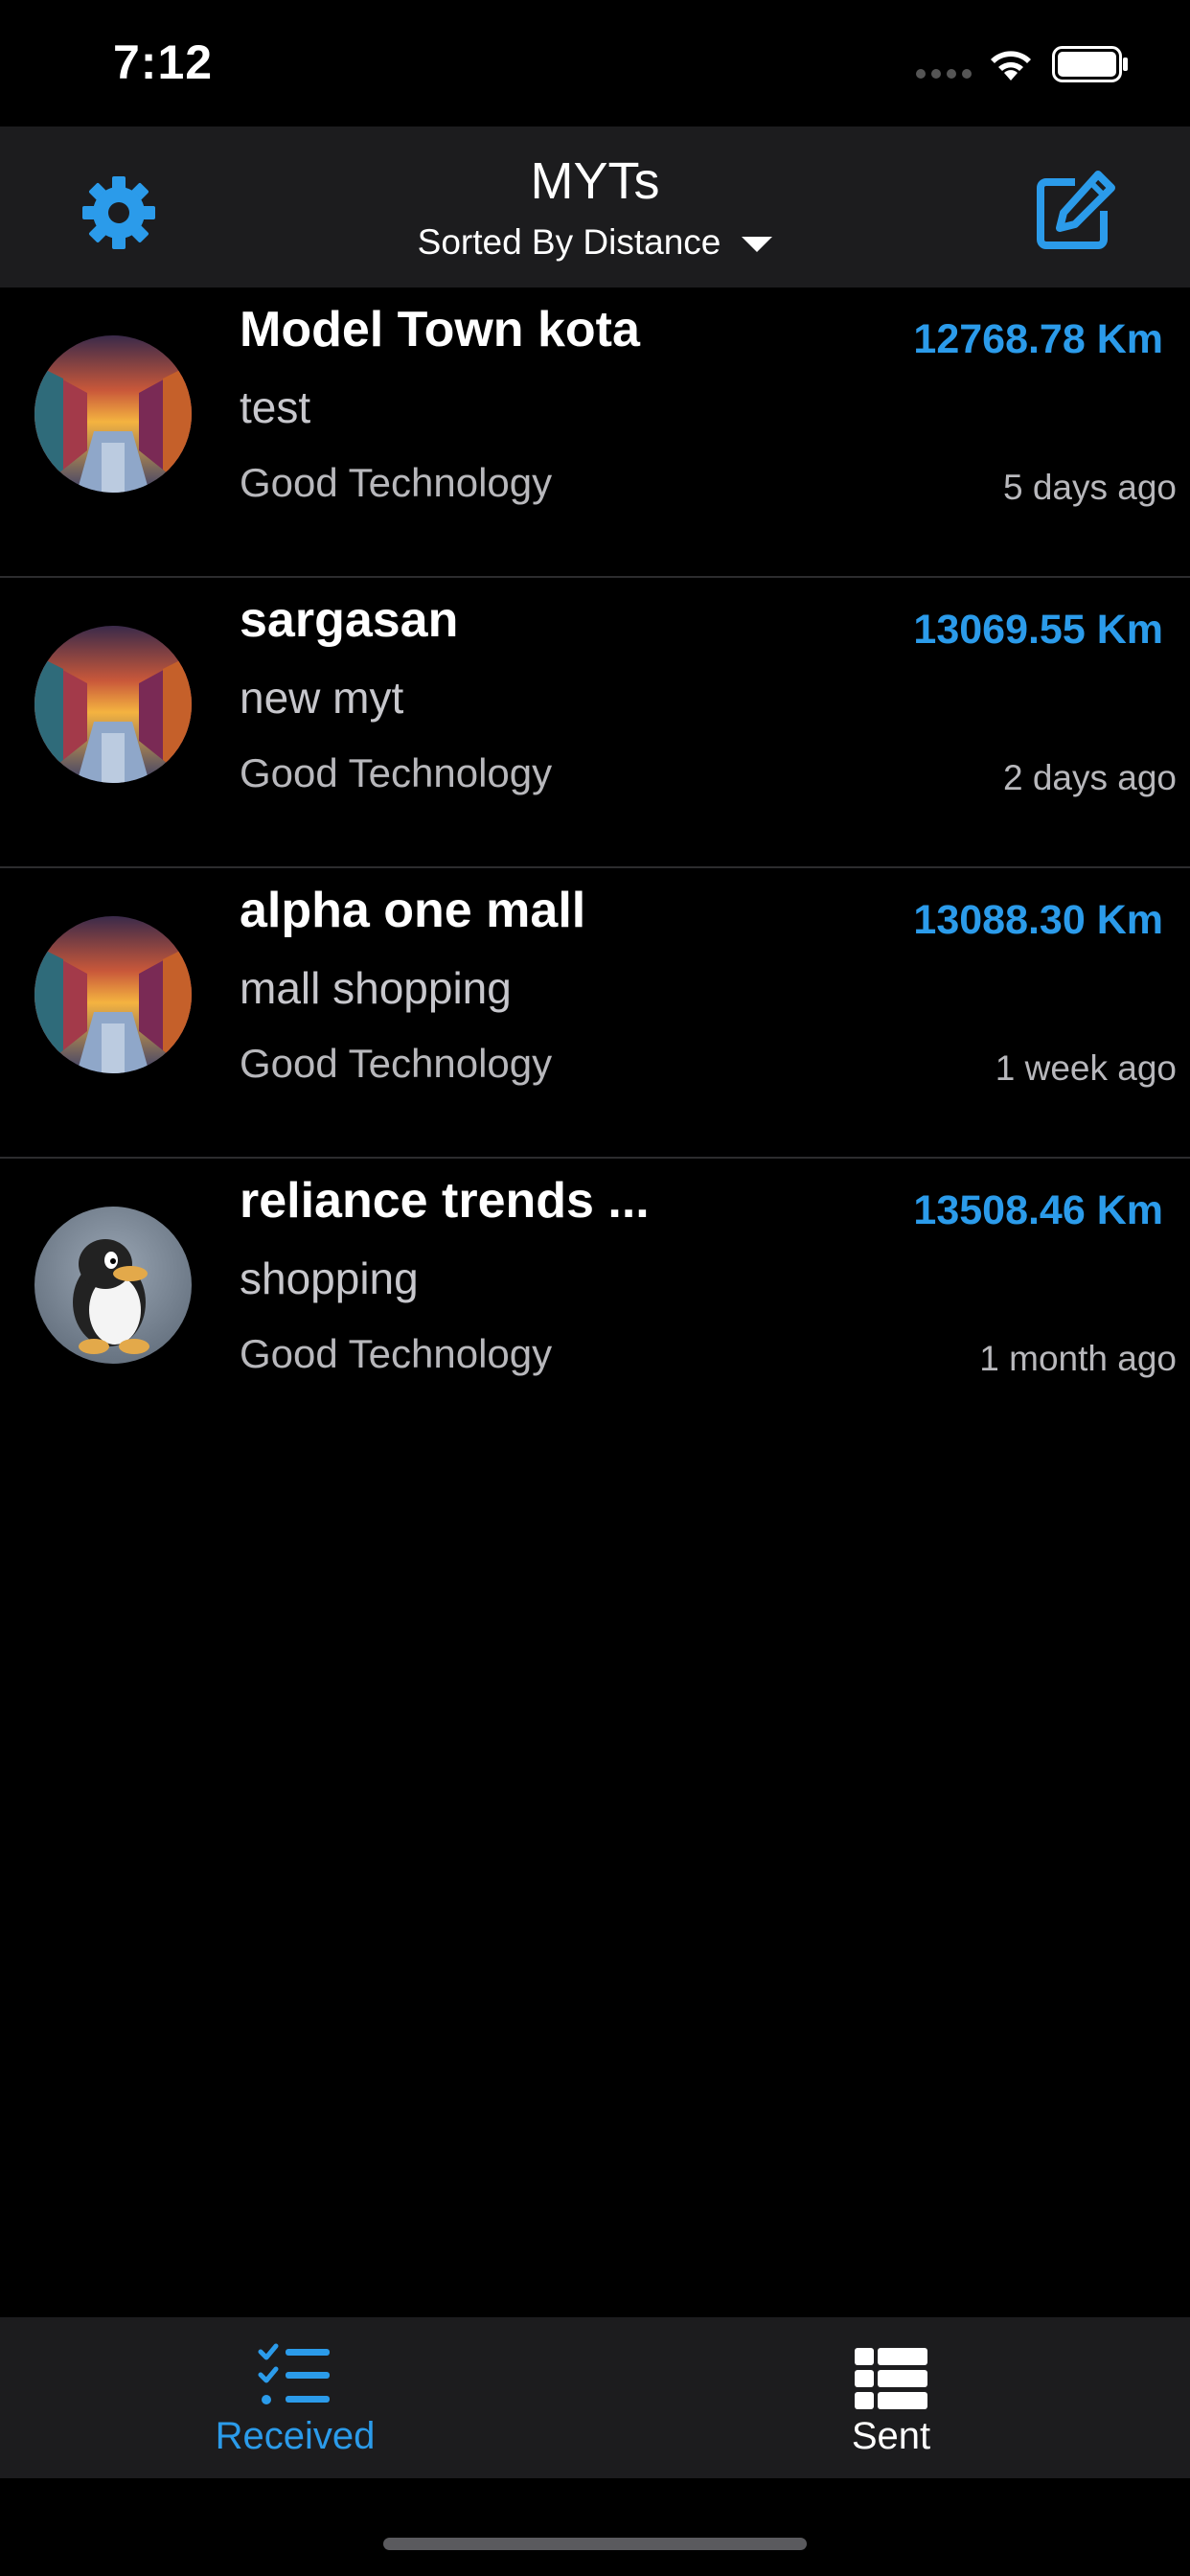 The image size is (1190, 2576). What do you see at coordinates (891, 2436) in the screenshot?
I see `tab-sent-label: Sent` at bounding box center [891, 2436].